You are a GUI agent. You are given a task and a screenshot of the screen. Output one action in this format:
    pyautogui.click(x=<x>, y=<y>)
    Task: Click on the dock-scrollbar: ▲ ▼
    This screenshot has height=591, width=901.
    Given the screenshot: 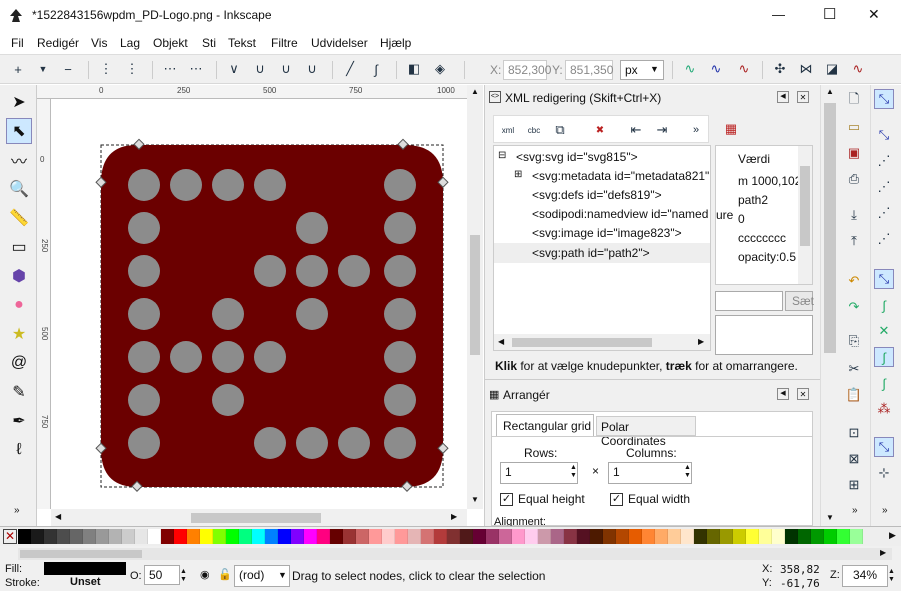 What is the action you would take?
    pyautogui.click(x=829, y=305)
    